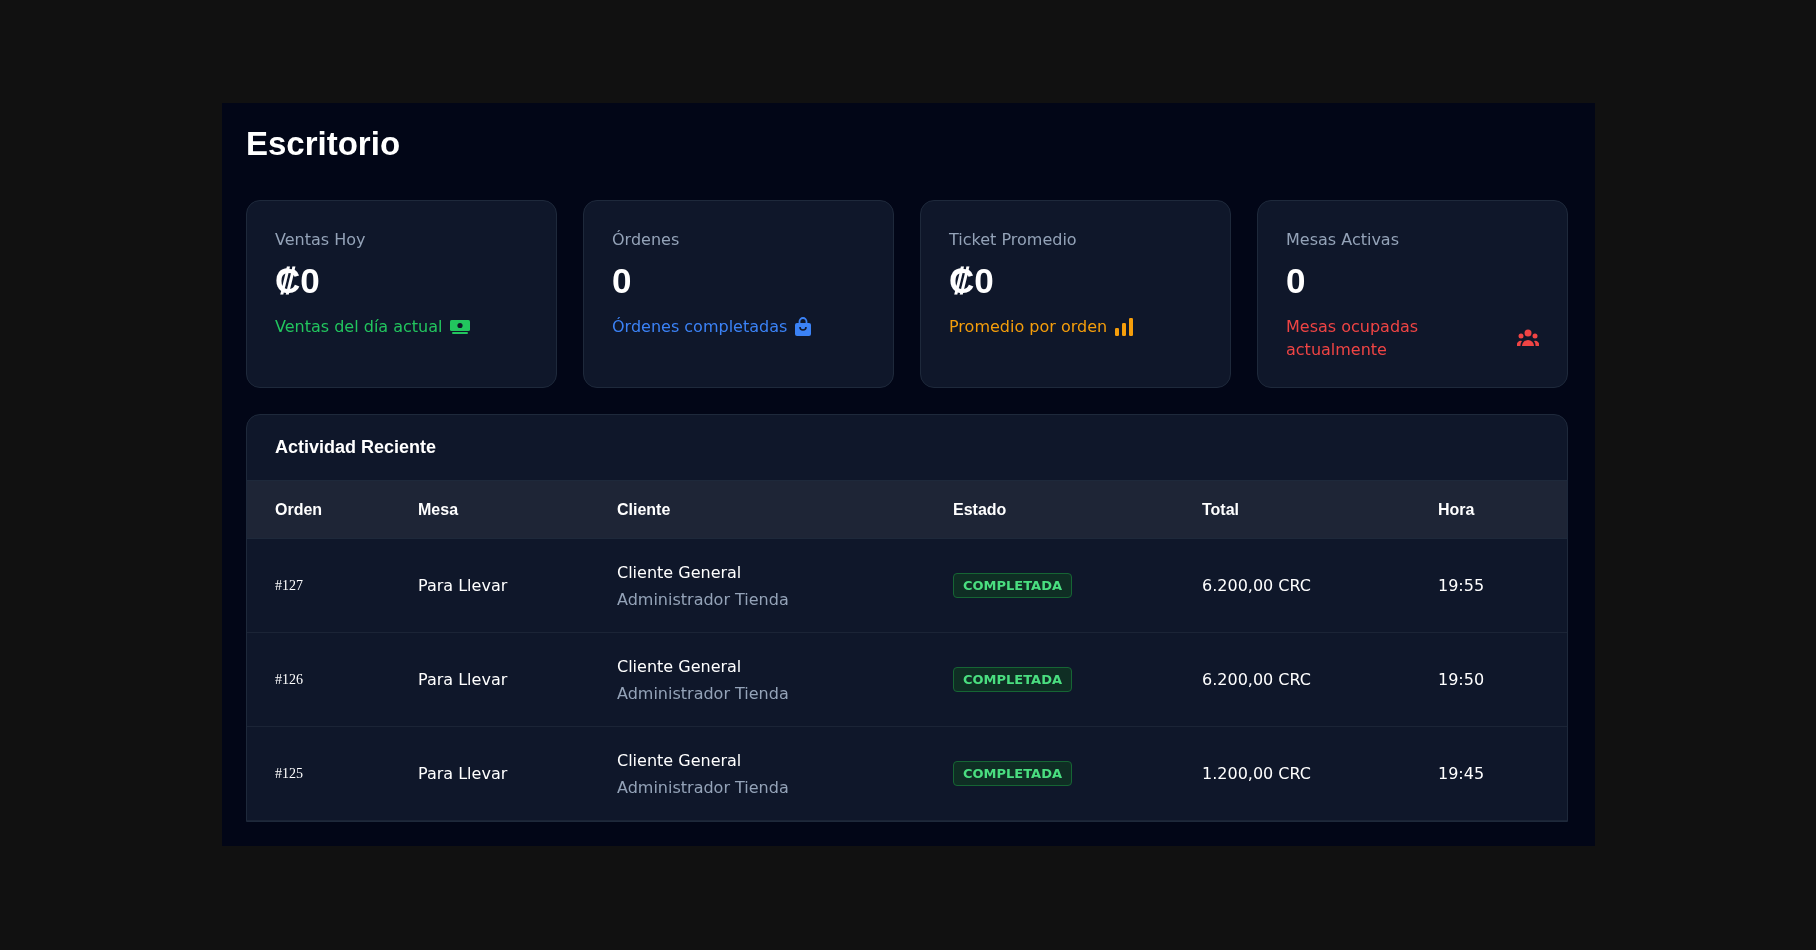 The width and height of the screenshot is (1816, 950). I want to click on column-header: Orden, so click(299, 509).